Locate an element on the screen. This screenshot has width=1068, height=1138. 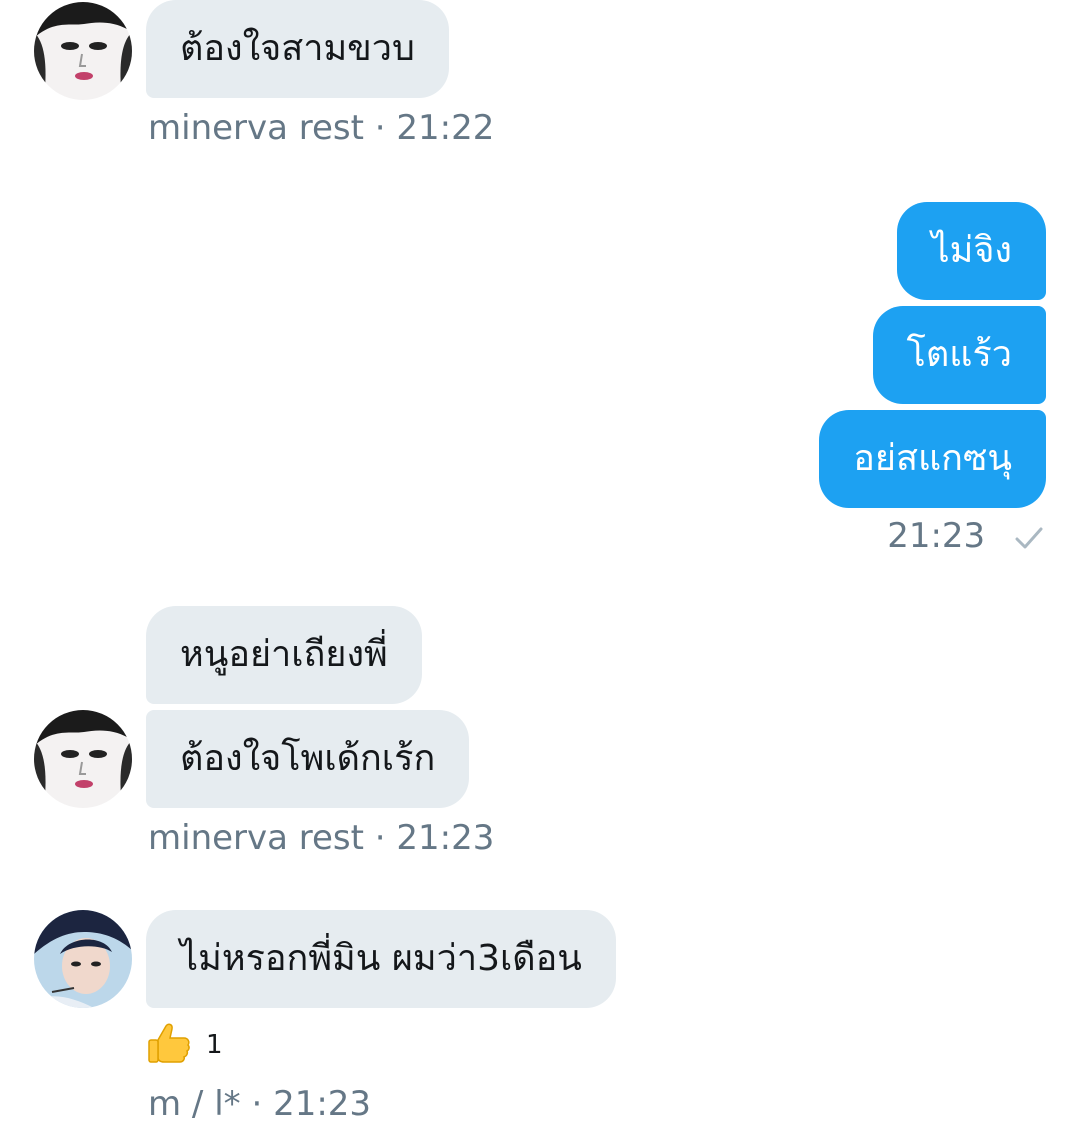
message-text: โตแร้ว is located at coordinates (959, 354).